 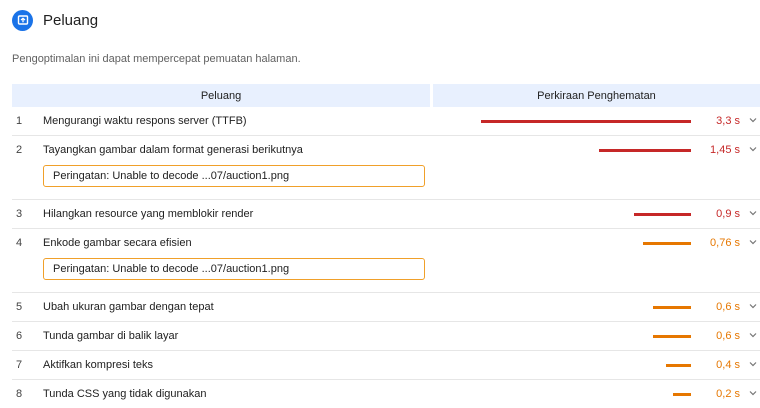 I want to click on row-summary: 5 Ubah ukuran gambar dengan tepat 0,6 s, so click(x=386, y=307).